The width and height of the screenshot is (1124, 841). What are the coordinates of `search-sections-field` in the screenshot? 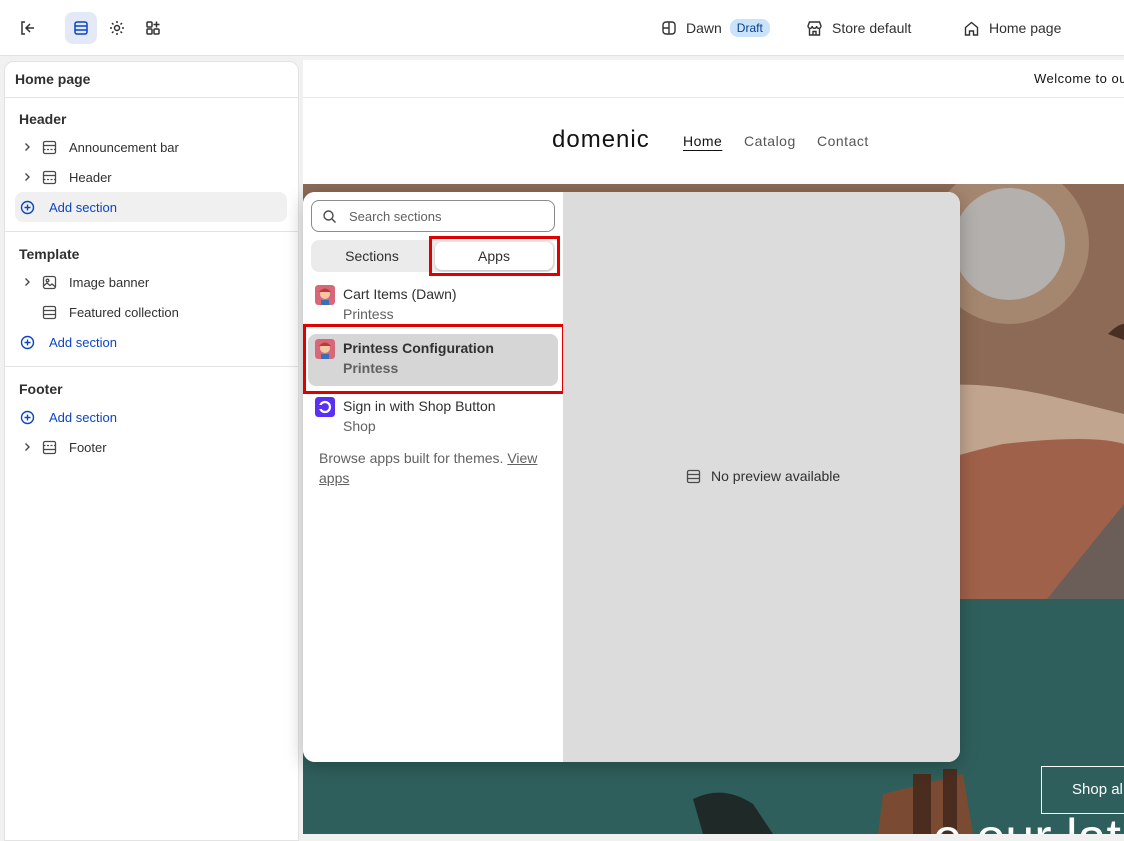 It's located at (433, 216).